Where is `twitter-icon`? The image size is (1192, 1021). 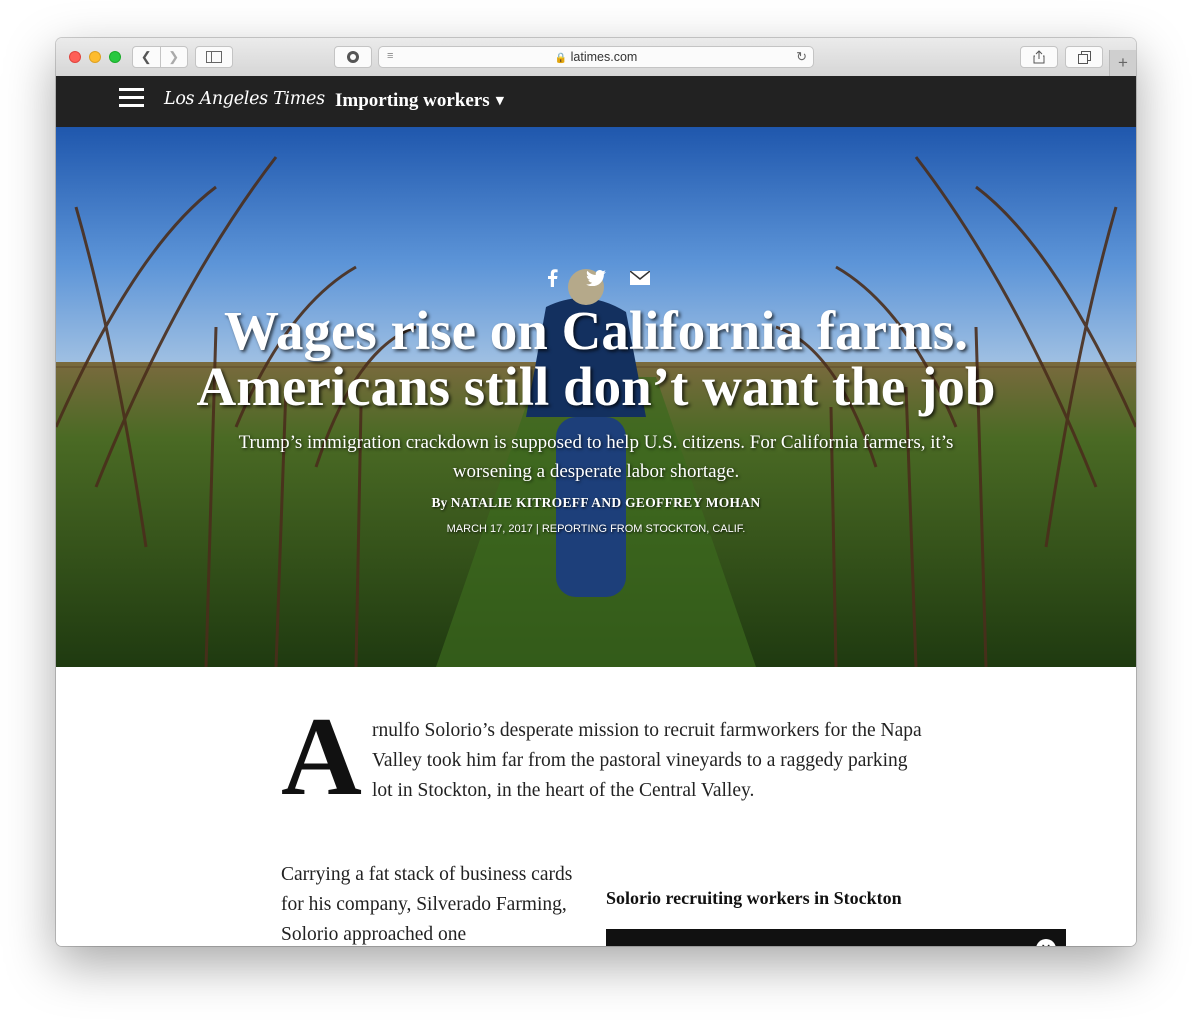
twitter-icon is located at coordinates (596, 278).